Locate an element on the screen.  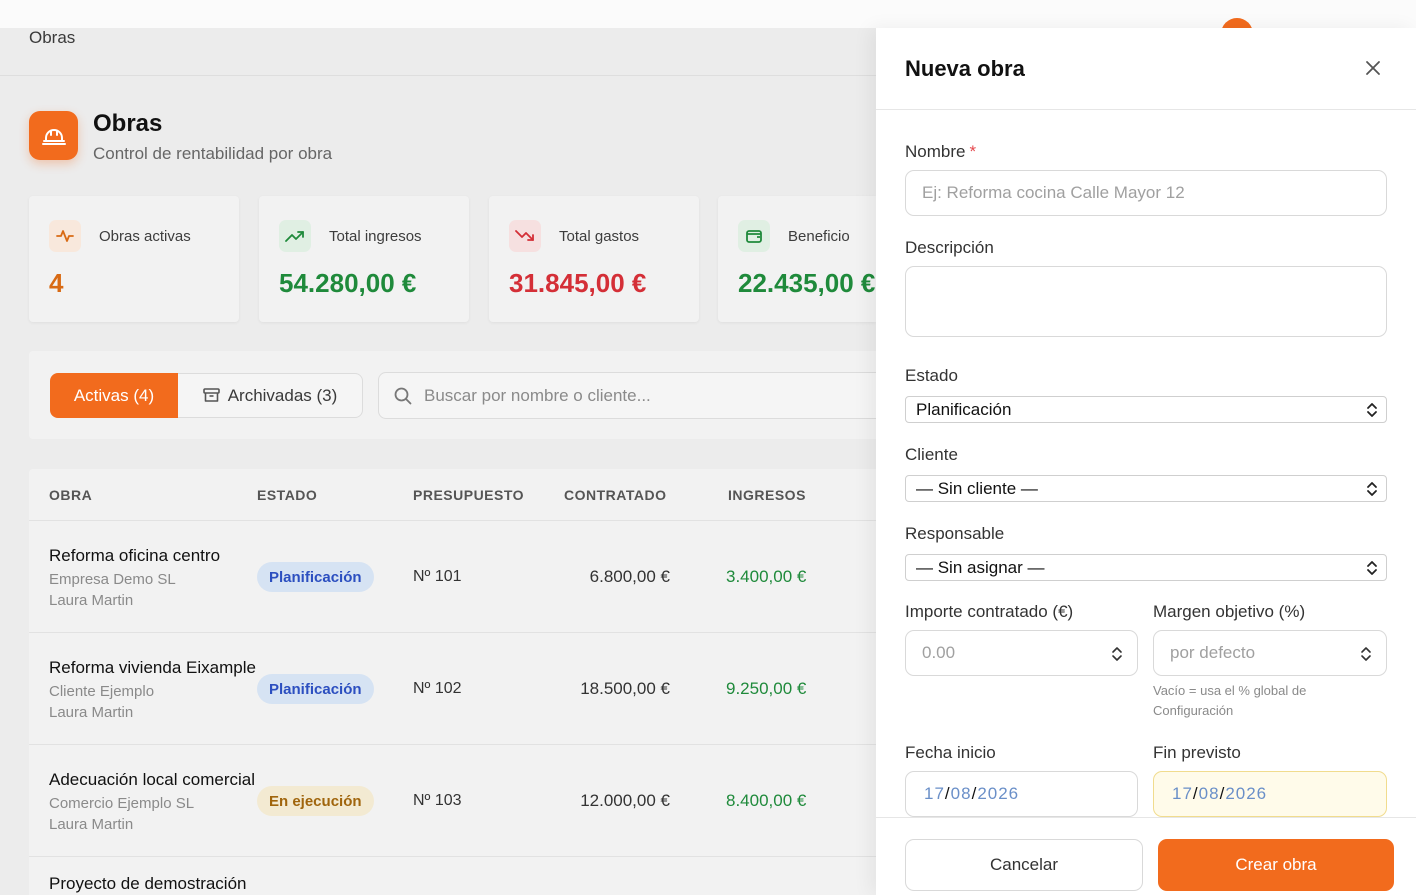
row-client: Comercio Ejemplo SL is located at coordinates (122, 803).